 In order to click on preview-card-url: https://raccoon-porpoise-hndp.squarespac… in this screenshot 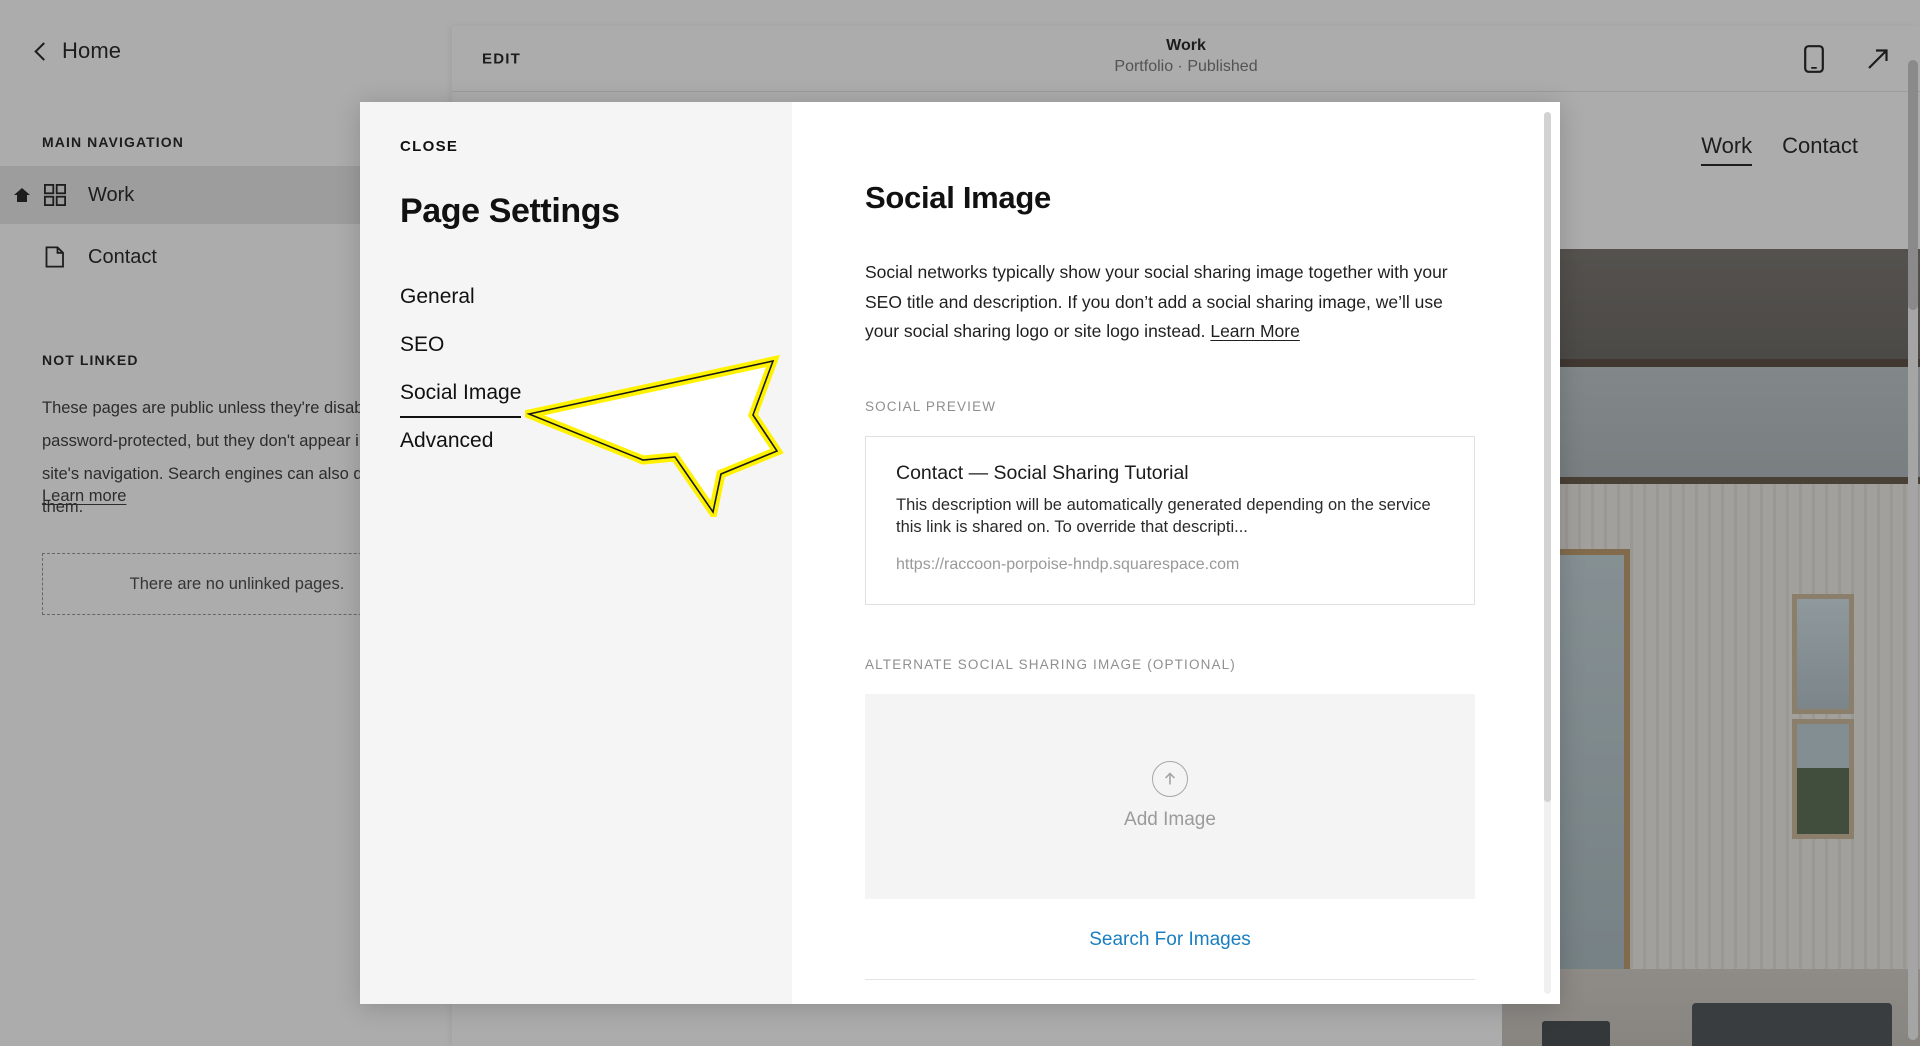, I will do `click(1068, 564)`.